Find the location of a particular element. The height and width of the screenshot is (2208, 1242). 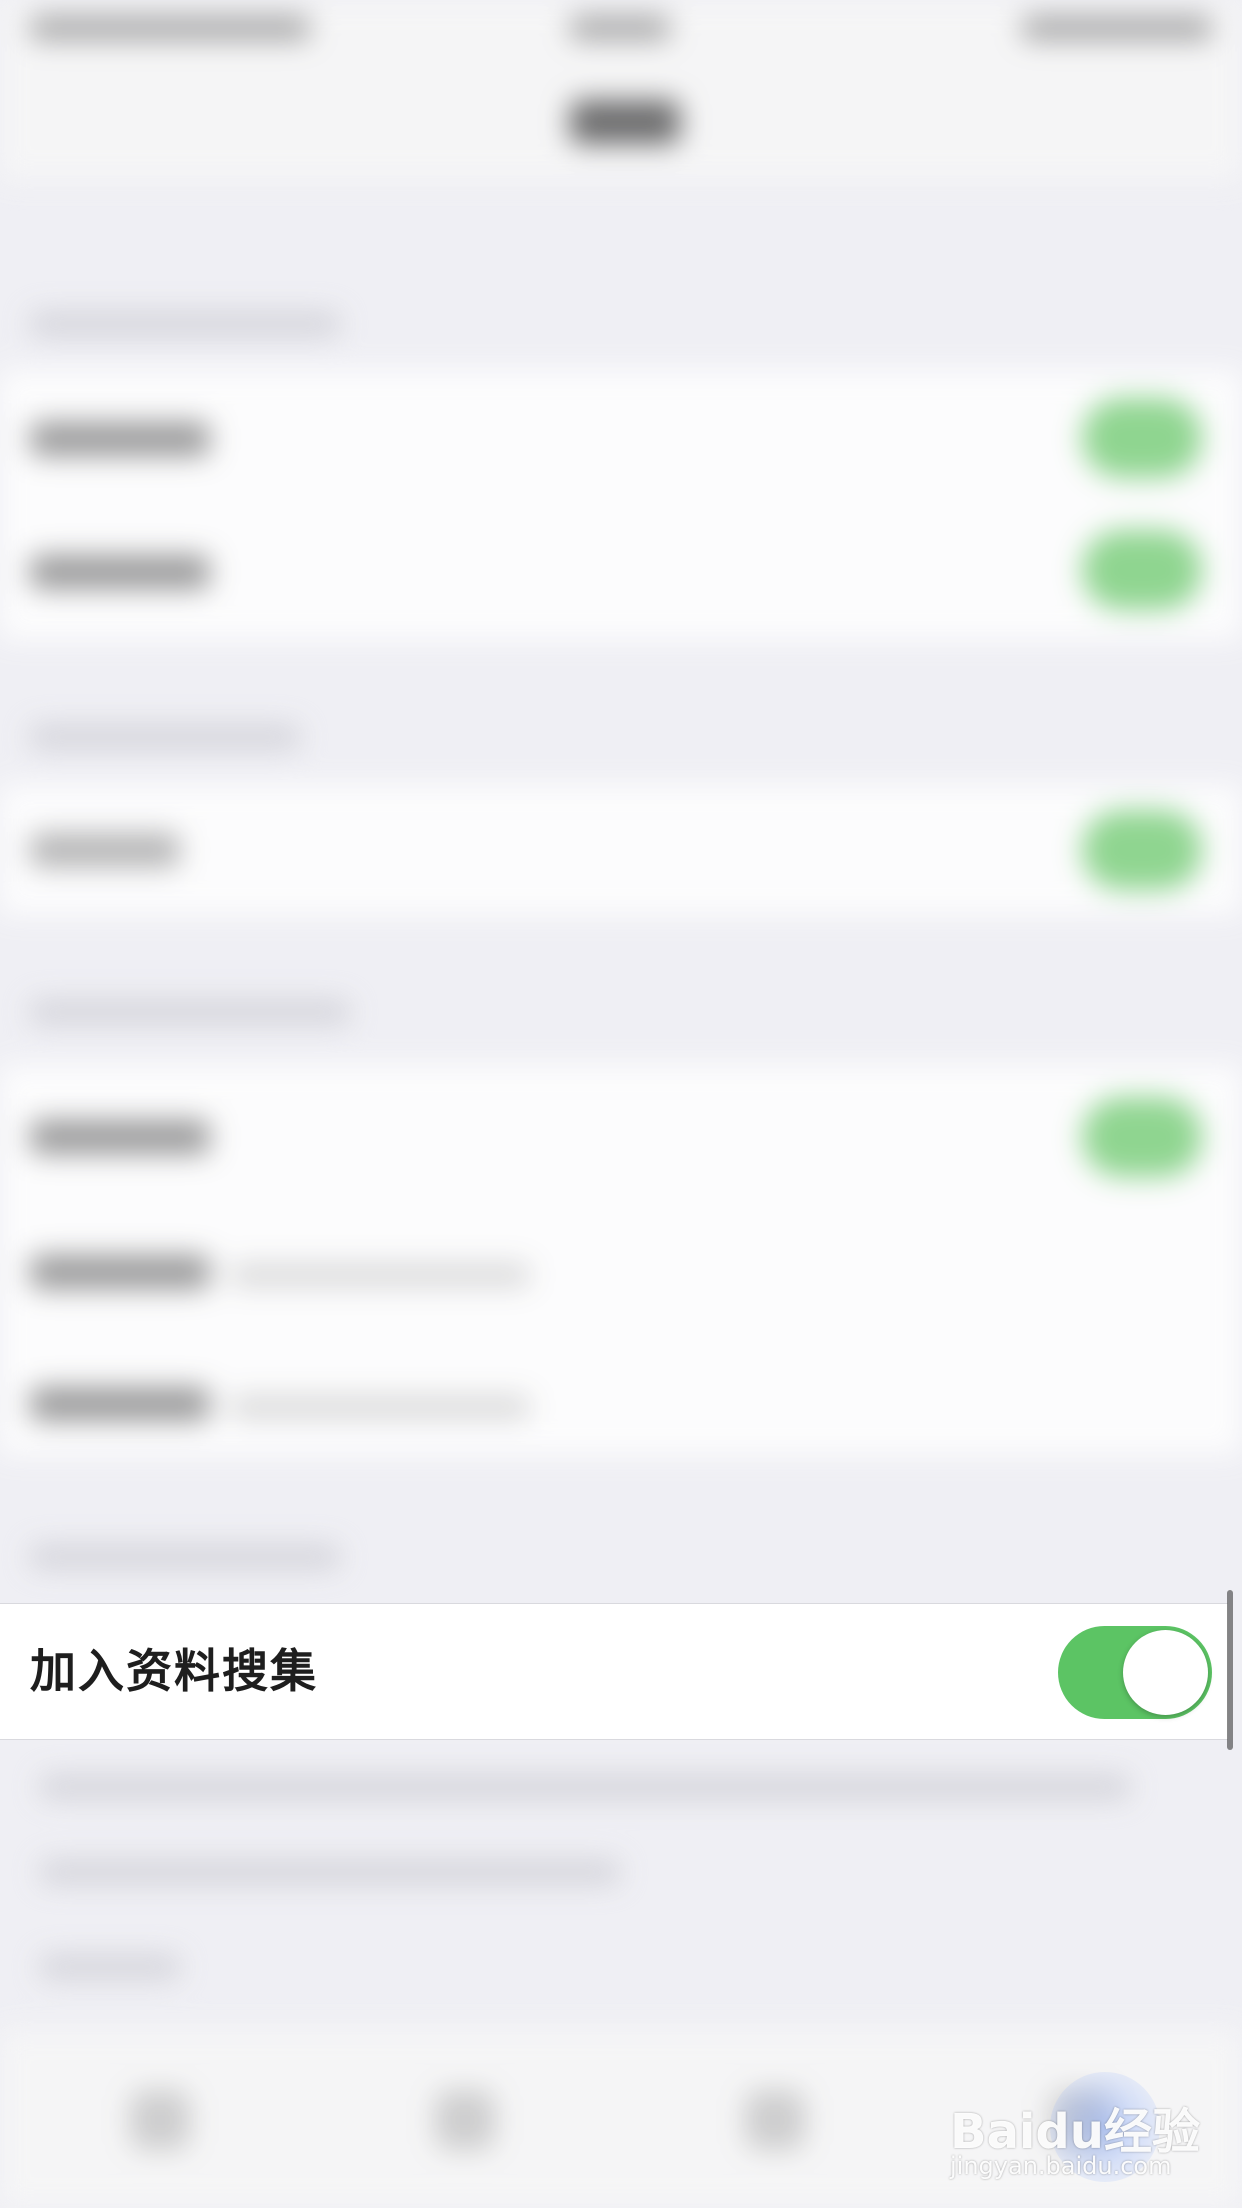

navigation-bar is located at coordinates (621, 120).